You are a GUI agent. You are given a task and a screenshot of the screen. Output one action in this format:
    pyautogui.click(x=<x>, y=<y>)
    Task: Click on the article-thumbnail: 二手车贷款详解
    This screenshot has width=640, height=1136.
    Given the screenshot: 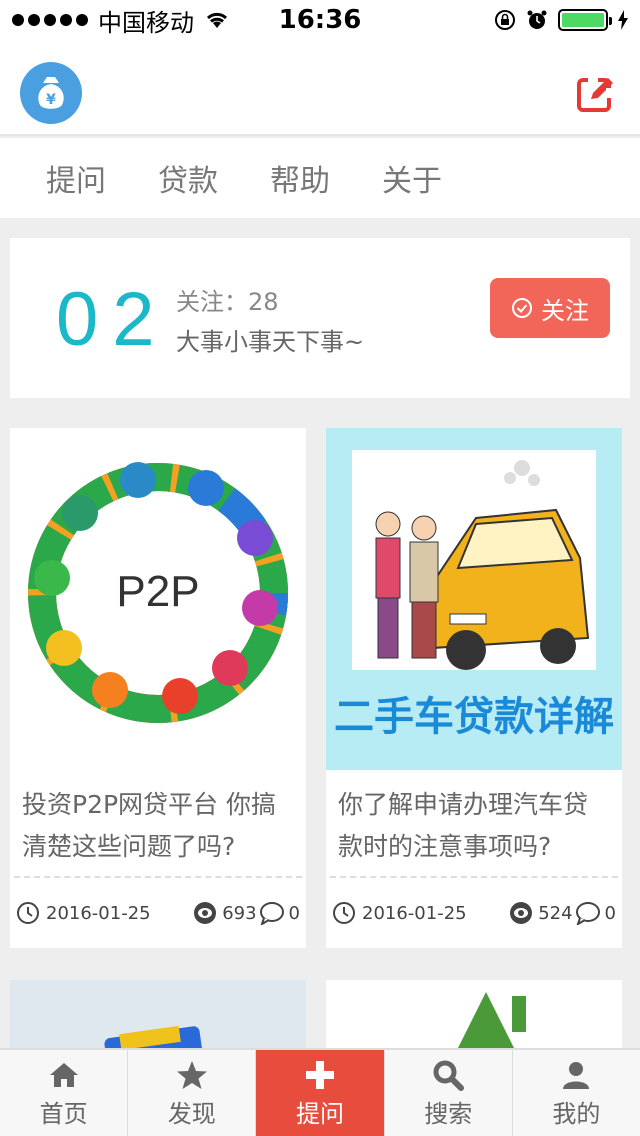 What is the action you would take?
    pyautogui.click(x=474, y=599)
    